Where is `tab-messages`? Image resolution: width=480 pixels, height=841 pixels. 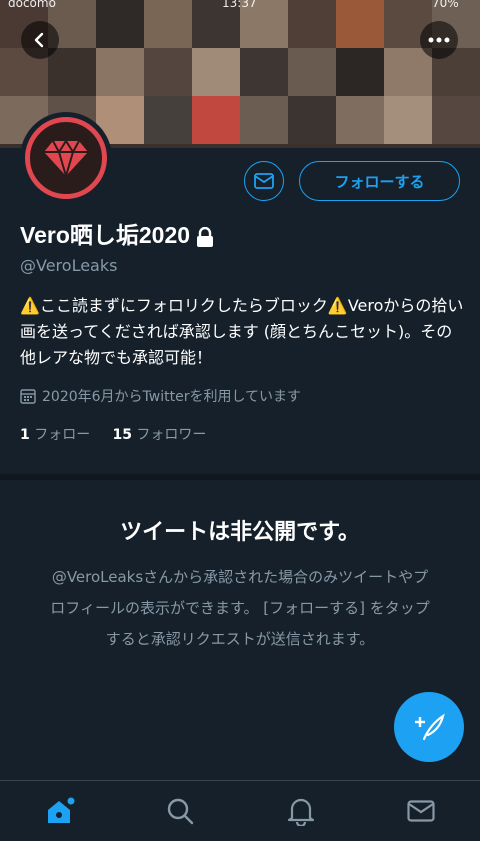 tab-messages is located at coordinates (421, 811).